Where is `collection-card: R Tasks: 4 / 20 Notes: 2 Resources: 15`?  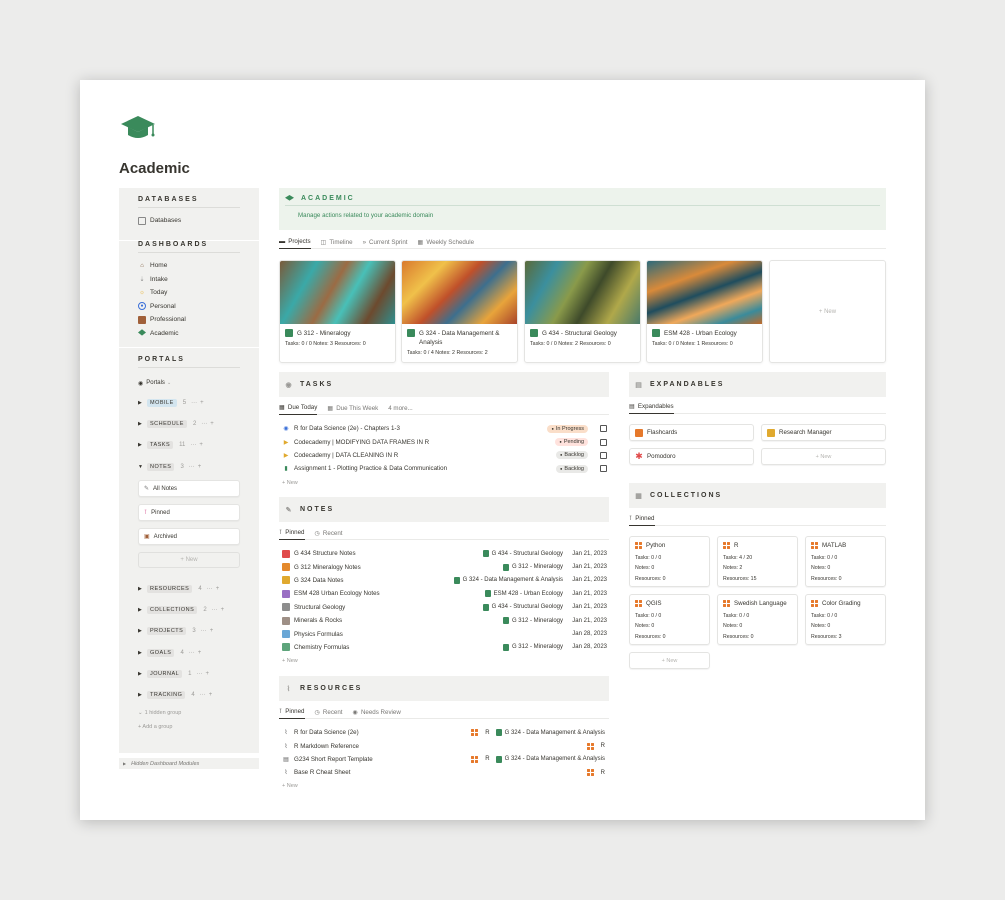 collection-card: R Tasks: 4 / 20 Notes: 2 Resources: 15 is located at coordinates (757, 561).